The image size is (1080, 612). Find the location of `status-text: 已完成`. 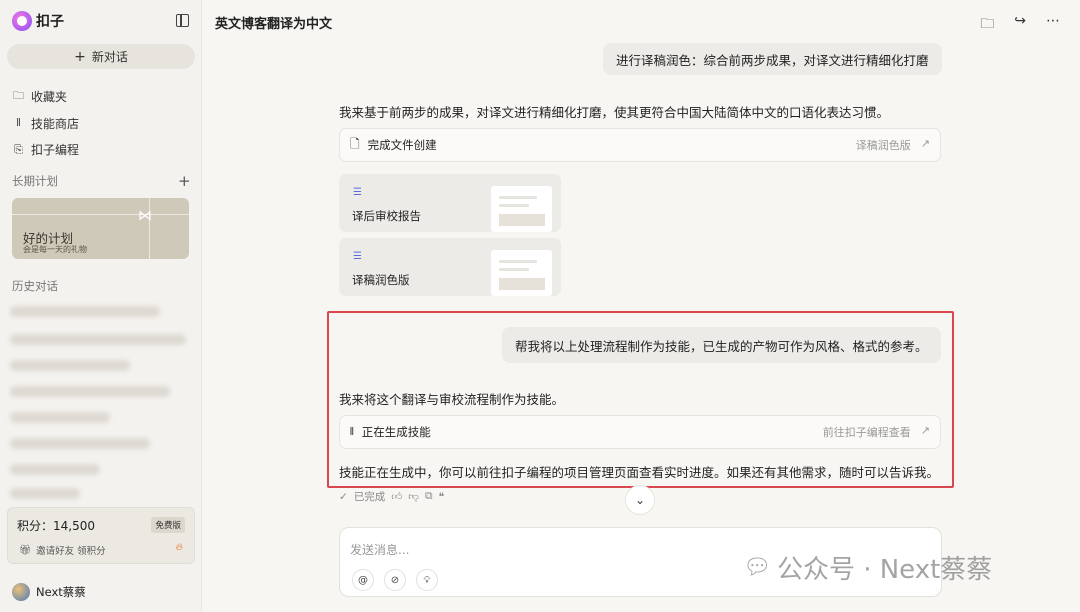

status-text: 已完成 is located at coordinates (369, 497).